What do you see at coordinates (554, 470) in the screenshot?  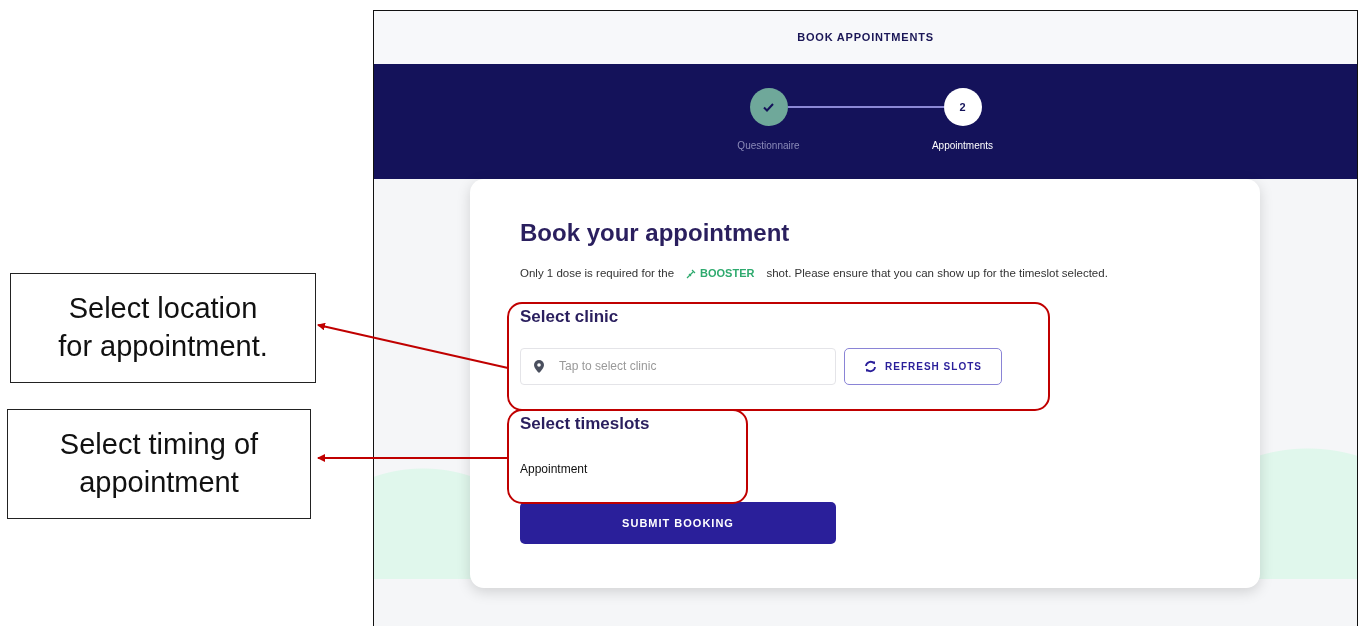 I see `appointment-label: Appointment` at bounding box center [554, 470].